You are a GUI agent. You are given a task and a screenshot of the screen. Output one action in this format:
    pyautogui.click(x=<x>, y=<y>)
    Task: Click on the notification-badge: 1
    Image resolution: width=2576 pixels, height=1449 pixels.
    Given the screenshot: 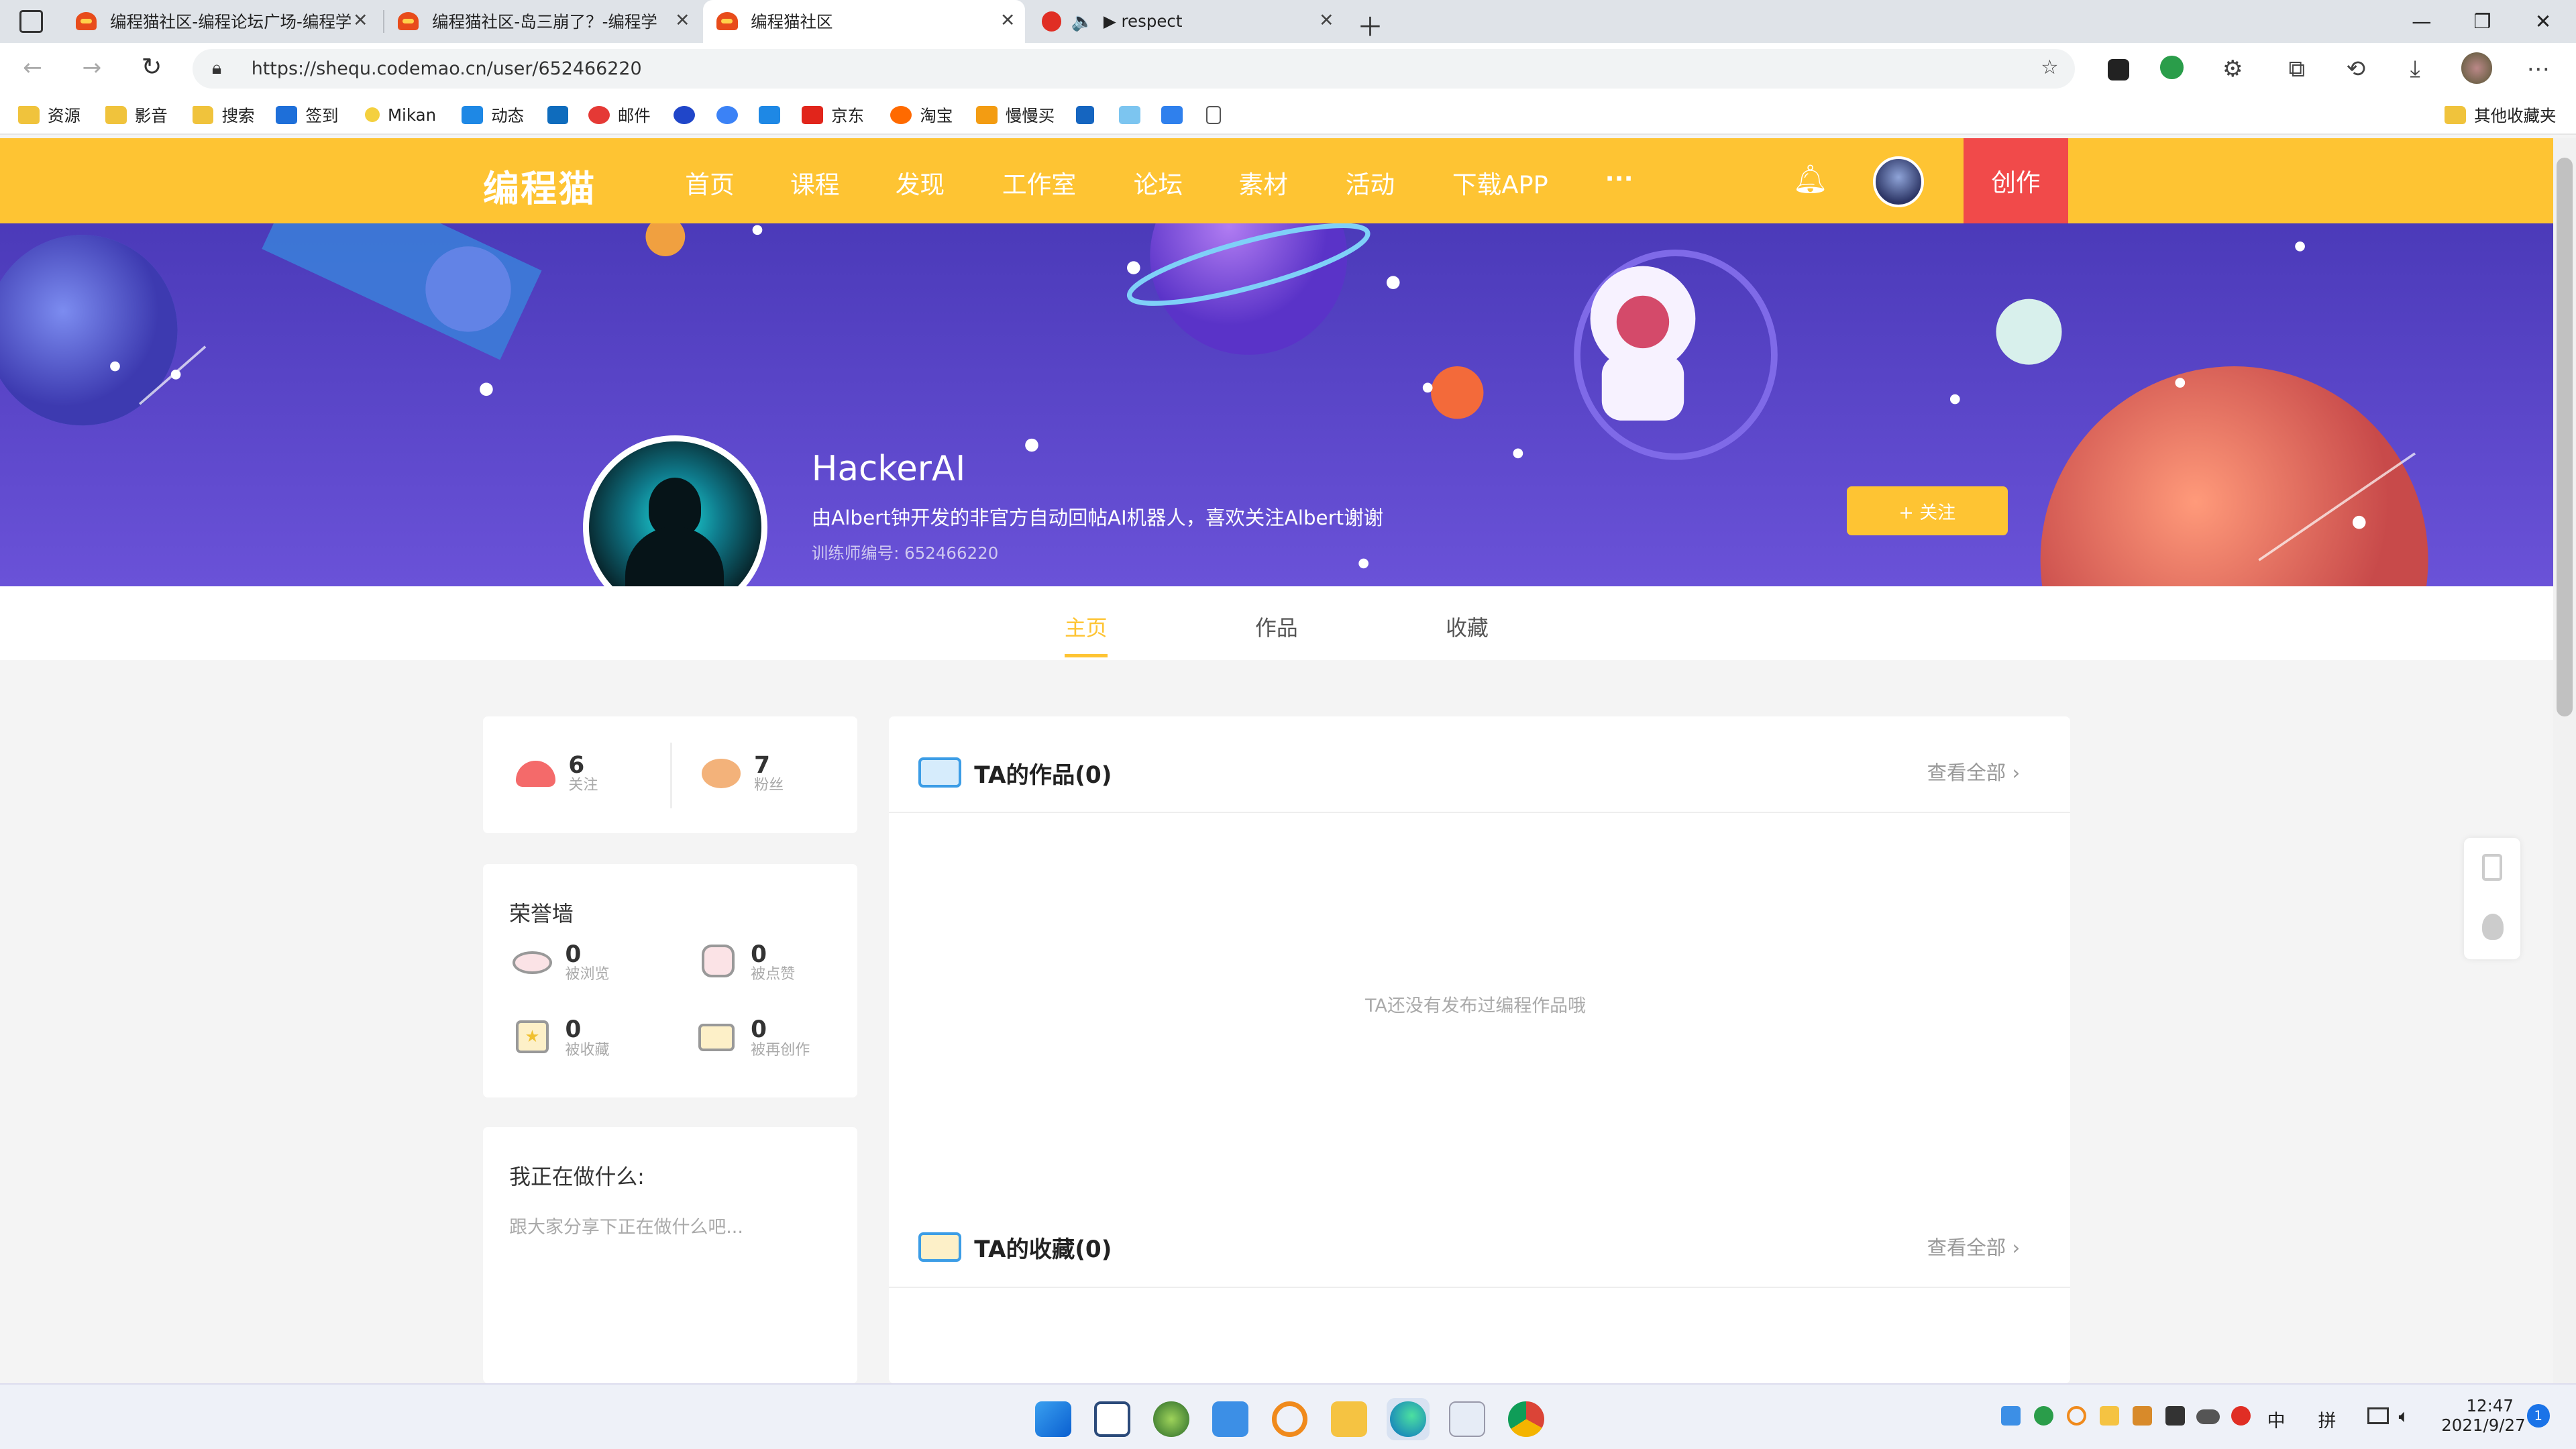 What is the action you would take?
    pyautogui.click(x=2538, y=1416)
    